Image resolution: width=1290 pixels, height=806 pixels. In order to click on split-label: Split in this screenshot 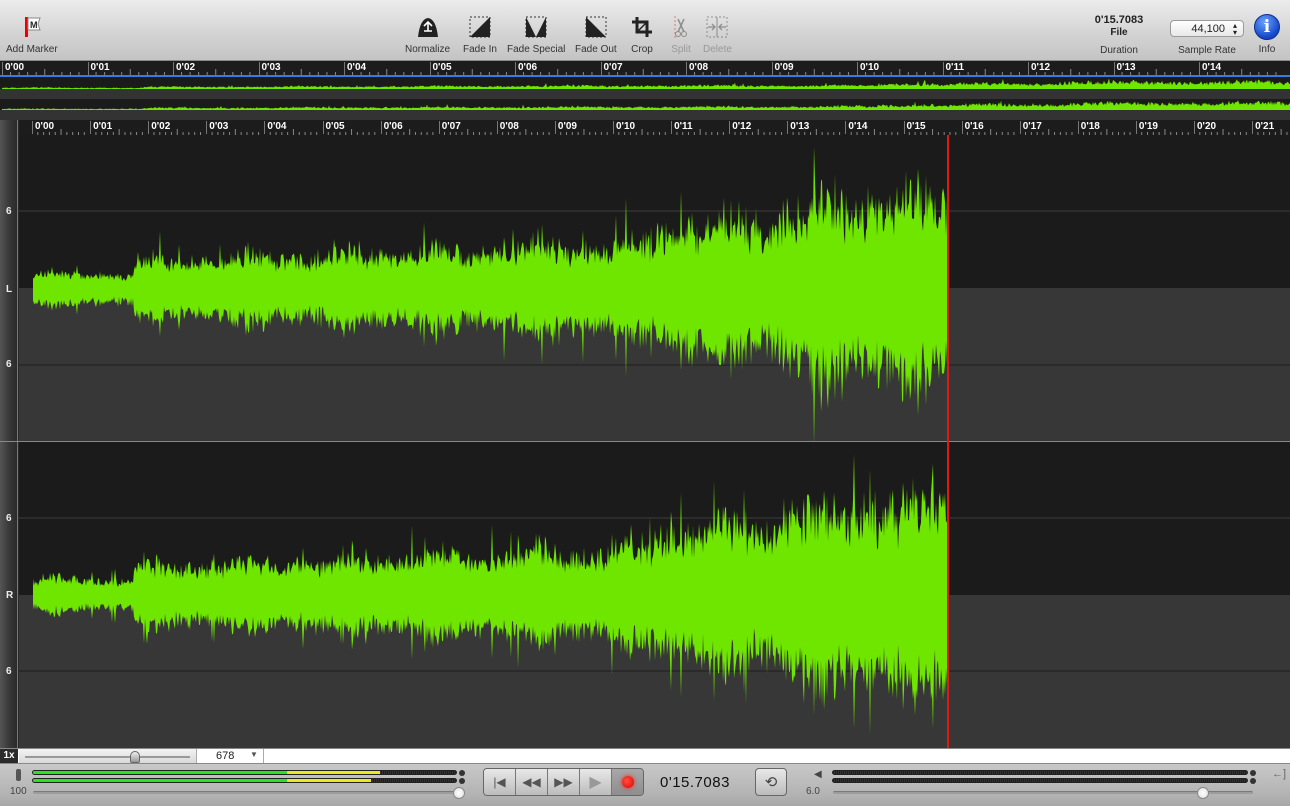, I will do `click(681, 49)`.